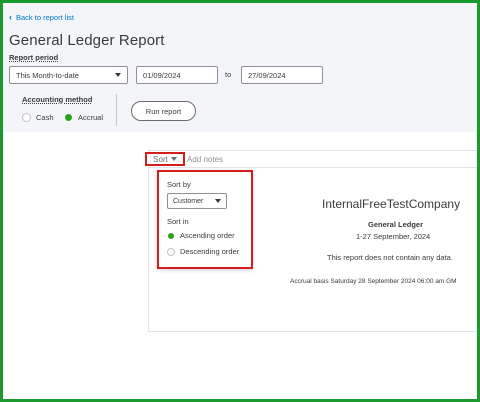  I want to click on sort-ascending-label: Ascending order, so click(207, 235).